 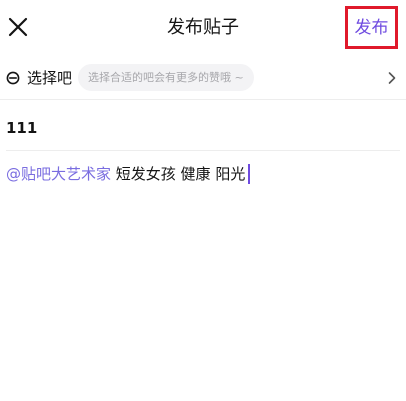 What do you see at coordinates (166, 77) in the screenshot?
I see `select-bar-hint: 选择合适的吧会有更多的赞哦 ~` at bounding box center [166, 77].